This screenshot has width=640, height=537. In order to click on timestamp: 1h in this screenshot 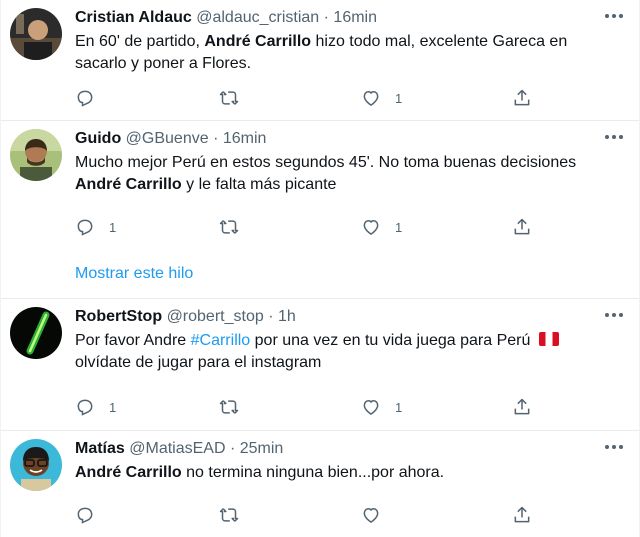, I will do `click(287, 316)`.